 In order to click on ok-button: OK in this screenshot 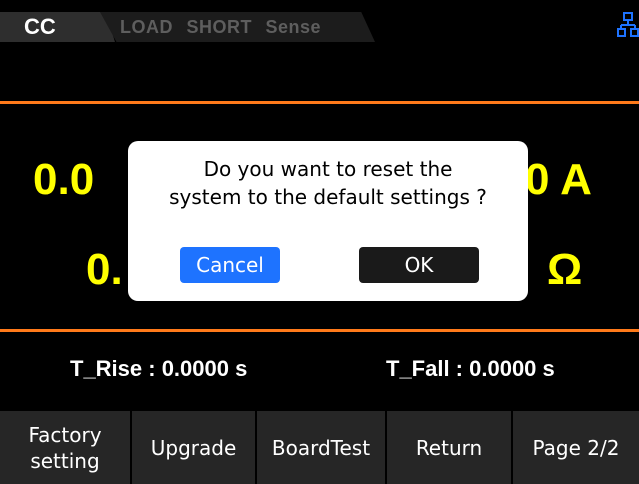, I will do `click(419, 265)`.